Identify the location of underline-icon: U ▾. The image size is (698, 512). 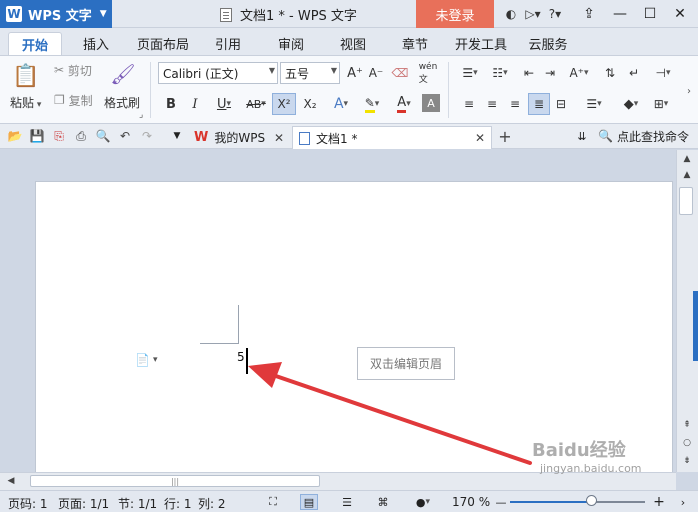
(224, 104).